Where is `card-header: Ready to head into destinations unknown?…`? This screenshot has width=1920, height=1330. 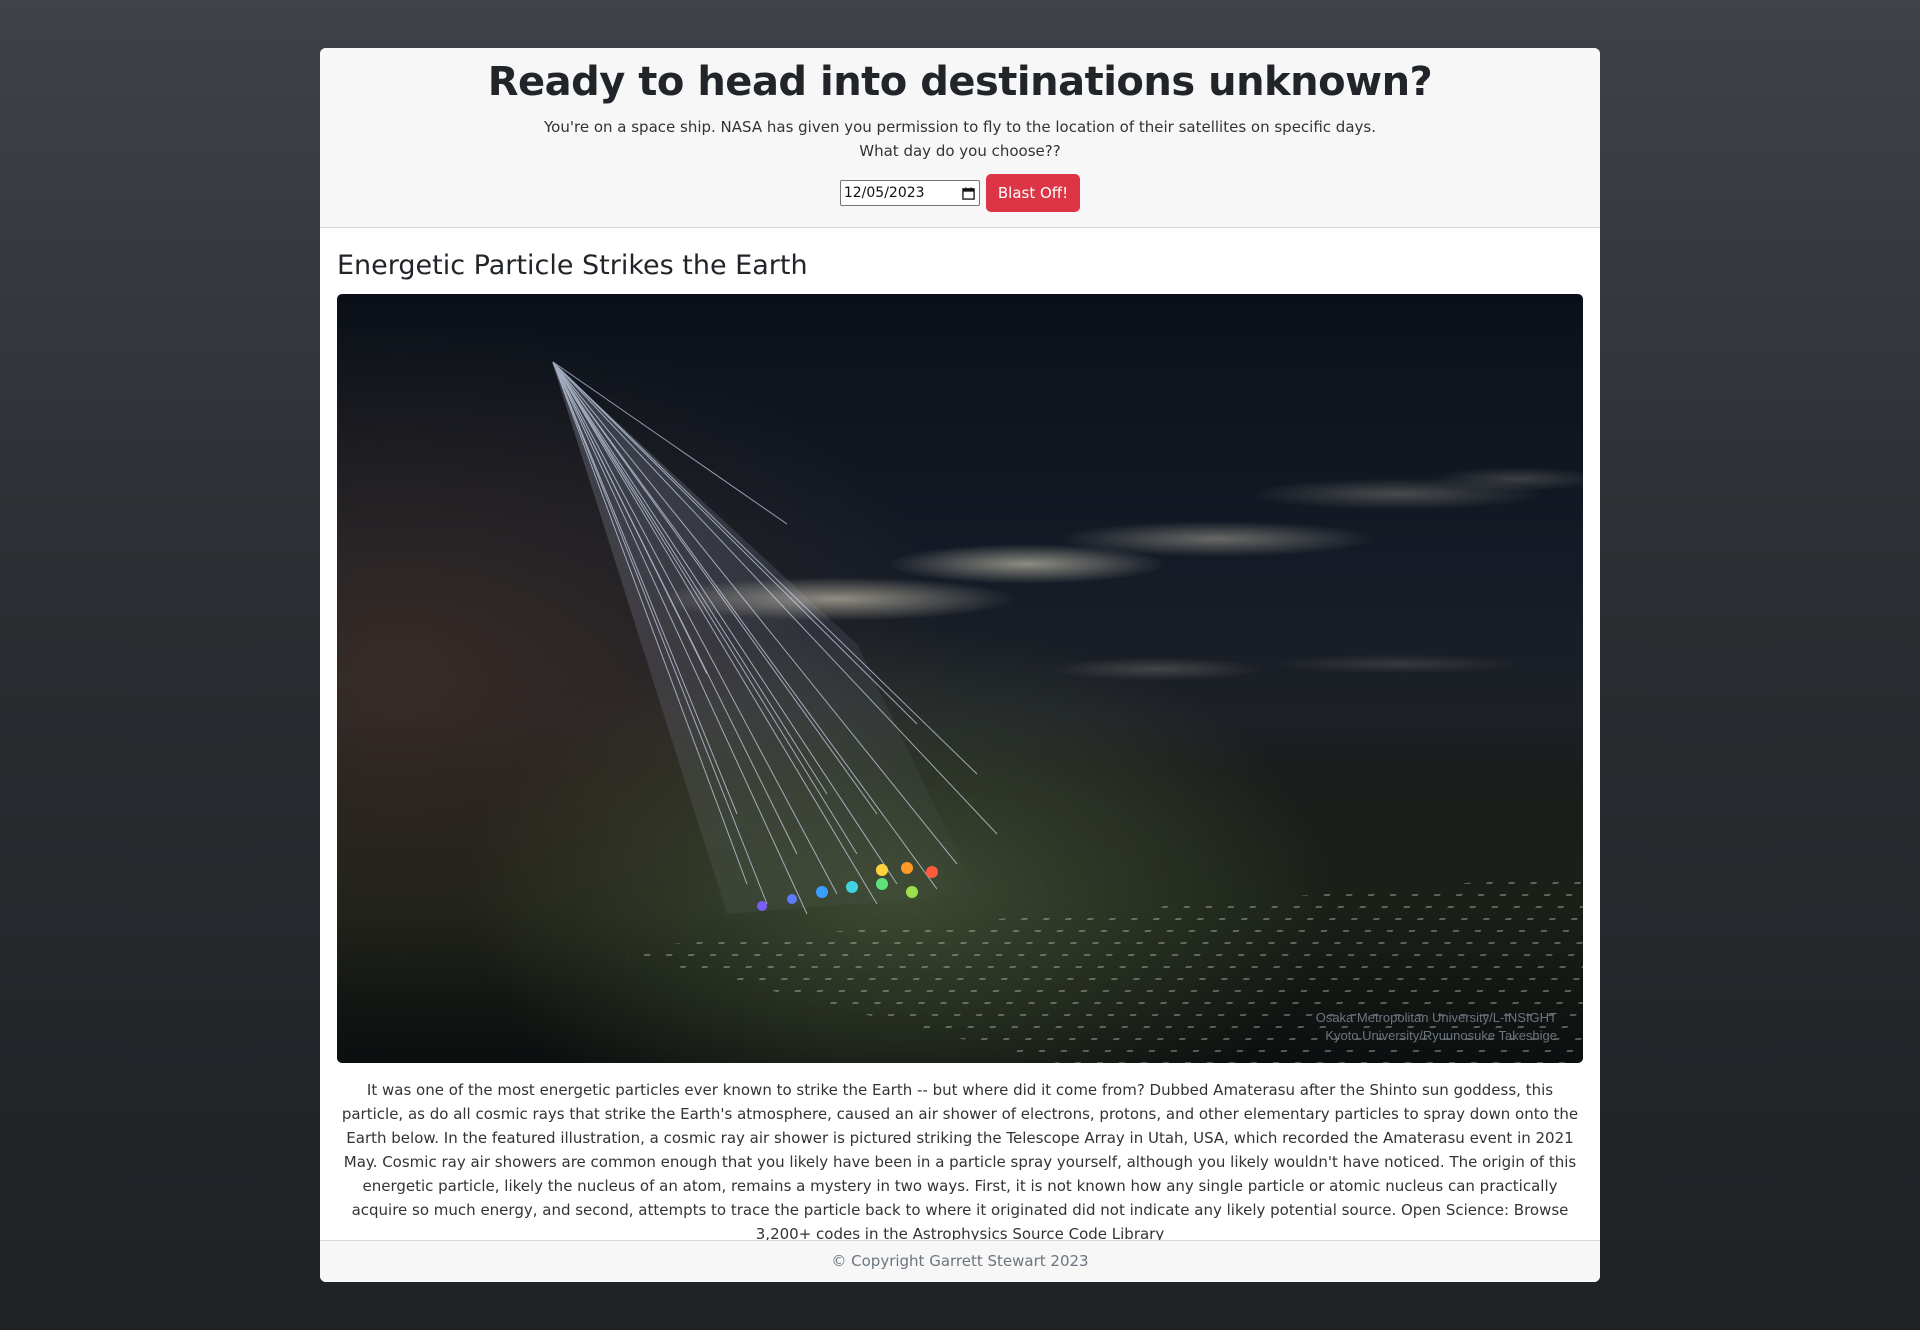
card-header: Ready to head into destinations unknown?… is located at coordinates (960, 138).